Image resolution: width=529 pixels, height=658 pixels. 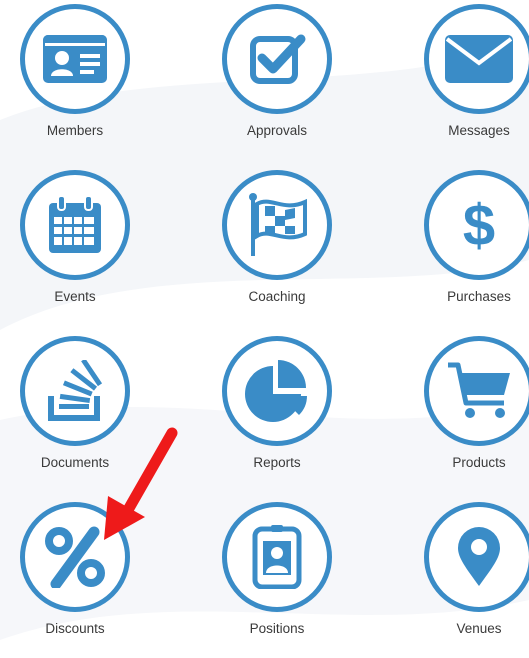 I want to click on badge-icon, so click(x=277, y=557).